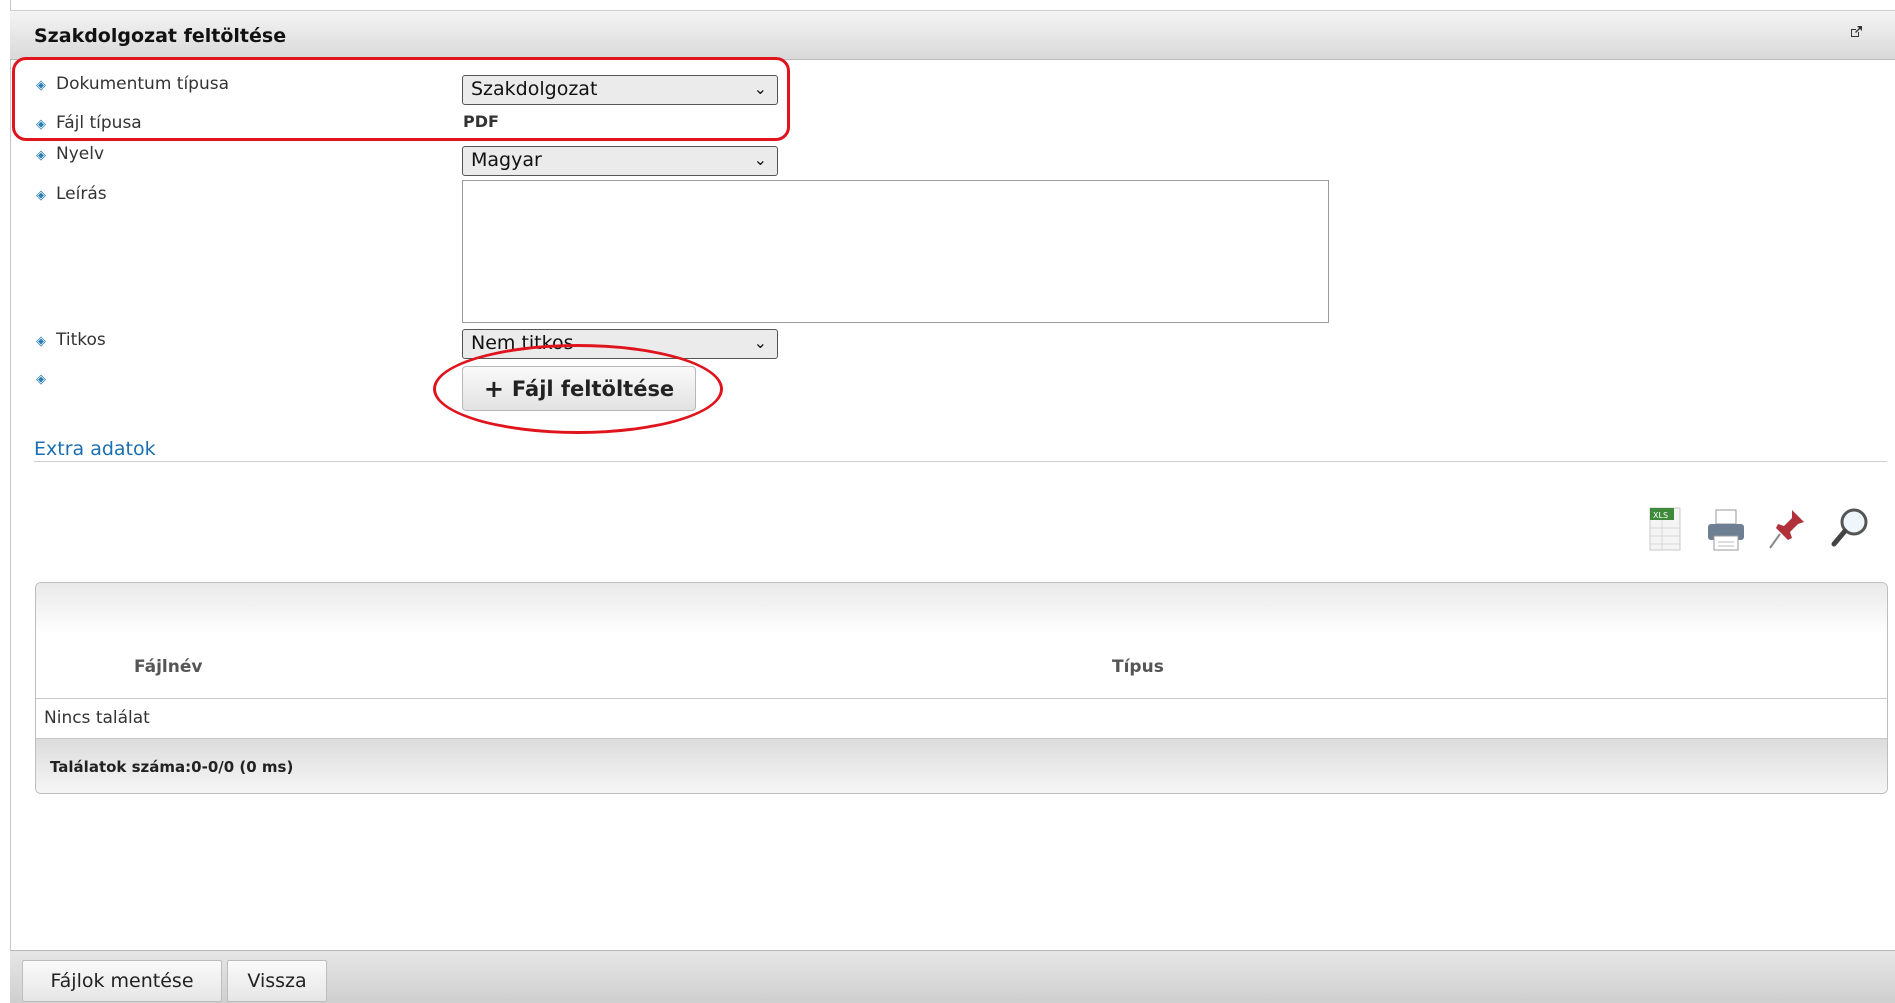  I want to click on secret-value: Nem titkos, so click(522, 343).